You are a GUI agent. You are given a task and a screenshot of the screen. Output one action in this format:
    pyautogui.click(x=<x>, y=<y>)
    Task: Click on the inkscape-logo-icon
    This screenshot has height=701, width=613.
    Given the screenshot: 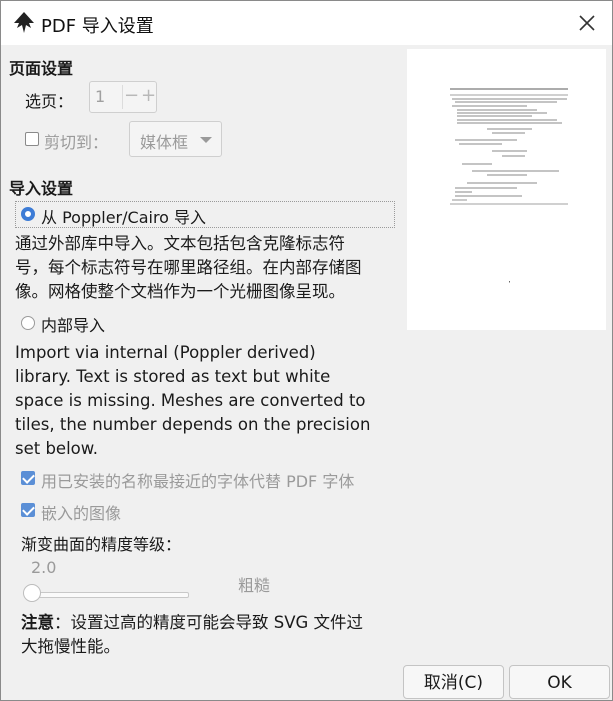 What is the action you would take?
    pyautogui.click(x=24, y=22)
    